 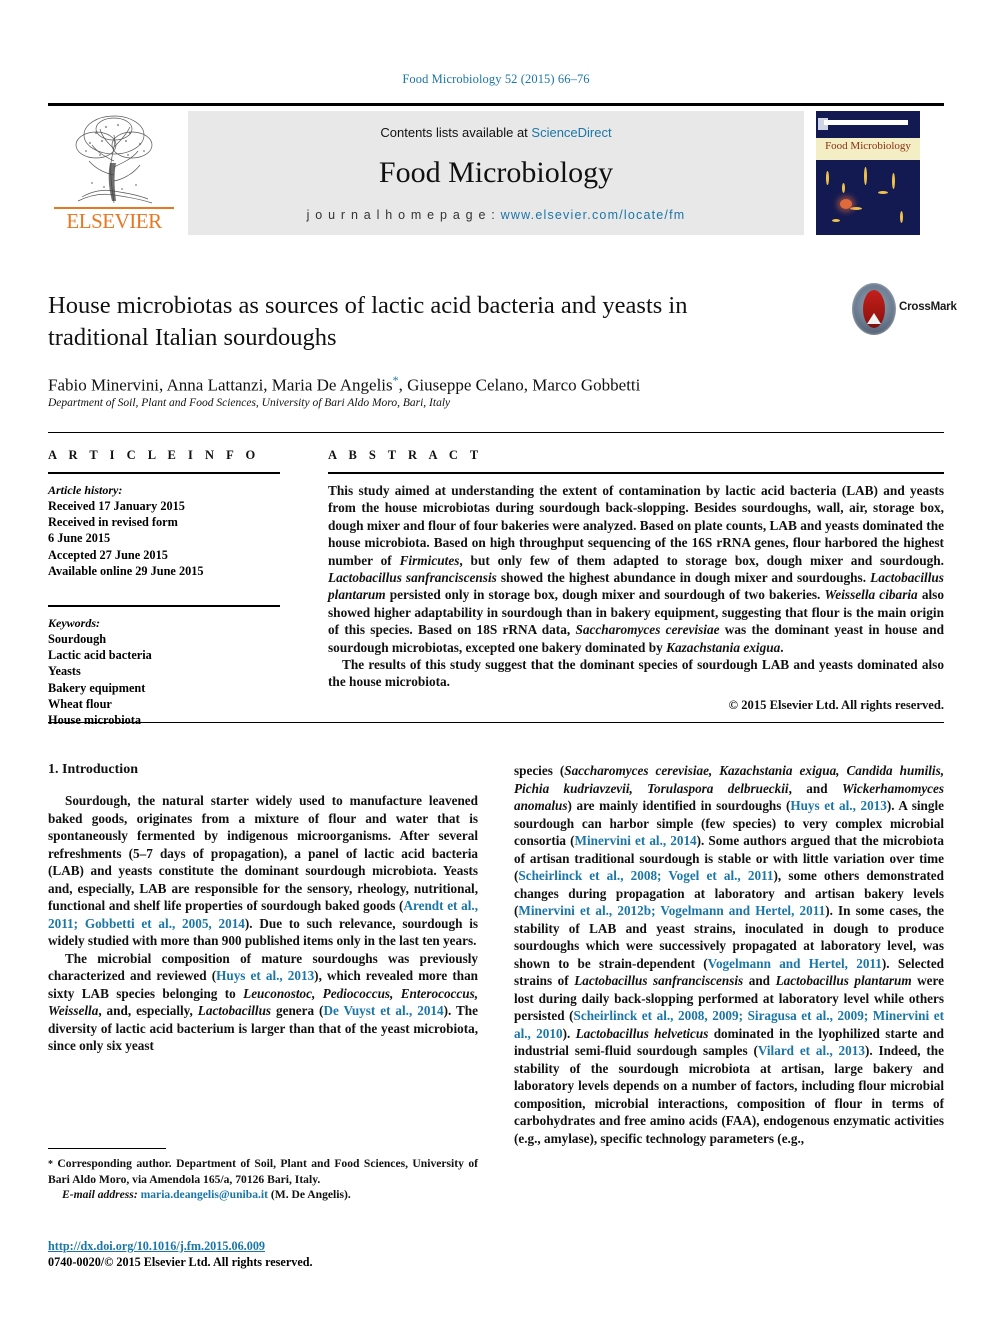 What do you see at coordinates (811, 1050) in the screenshot?
I see `citation-link: Vilard et al., 2013` at bounding box center [811, 1050].